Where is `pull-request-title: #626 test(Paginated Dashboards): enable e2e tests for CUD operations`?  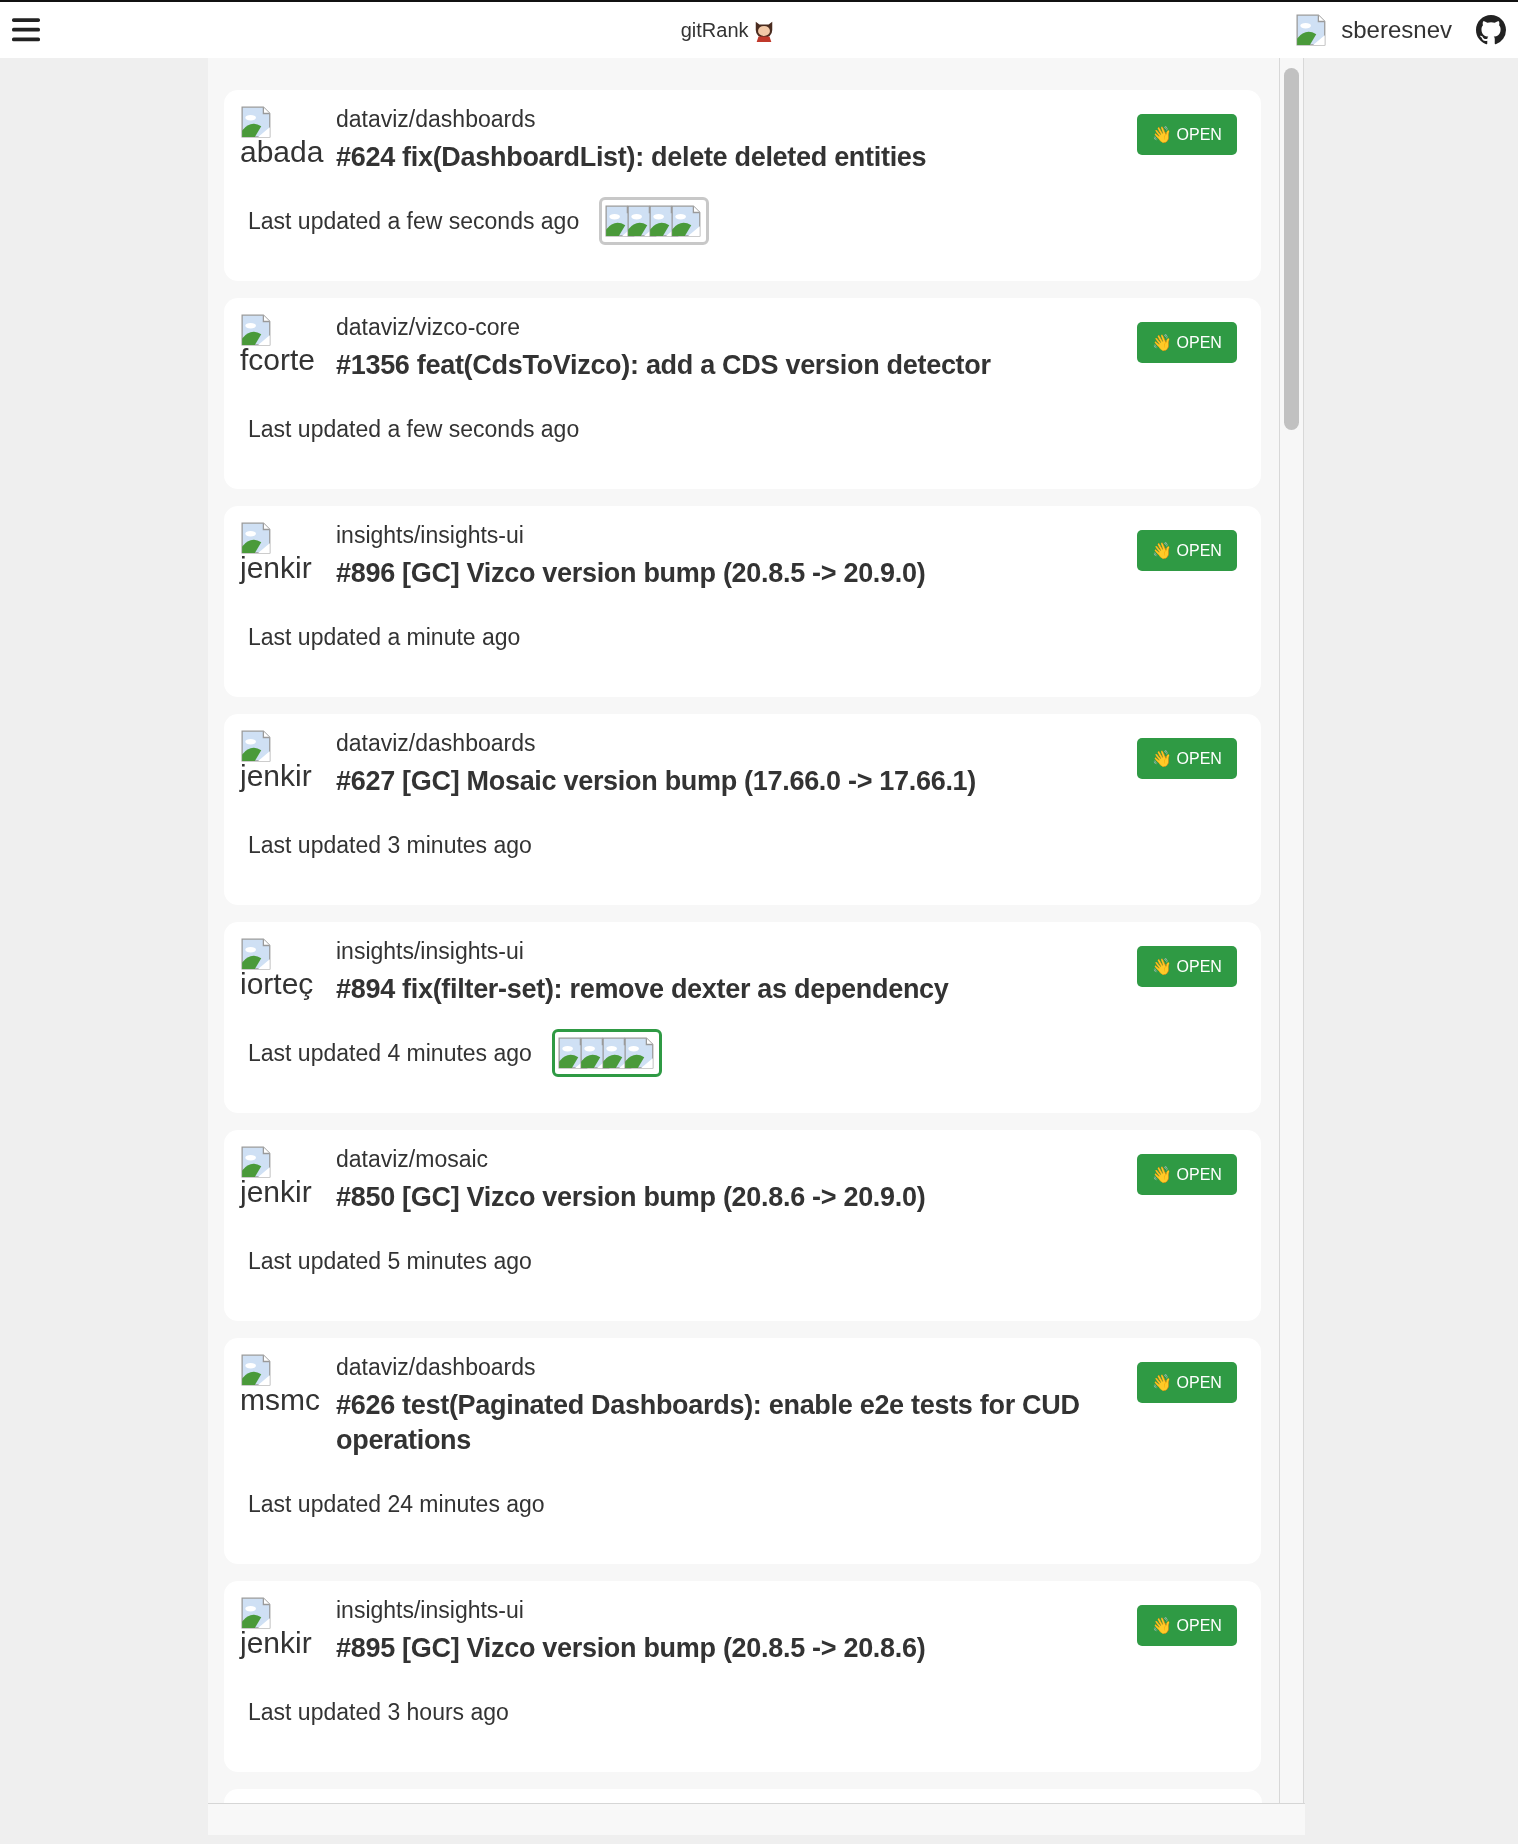
pull-request-title: #626 test(Paginated Dashboards): enable e2e tests for CUD operations is located at coordinates (736, 1423).